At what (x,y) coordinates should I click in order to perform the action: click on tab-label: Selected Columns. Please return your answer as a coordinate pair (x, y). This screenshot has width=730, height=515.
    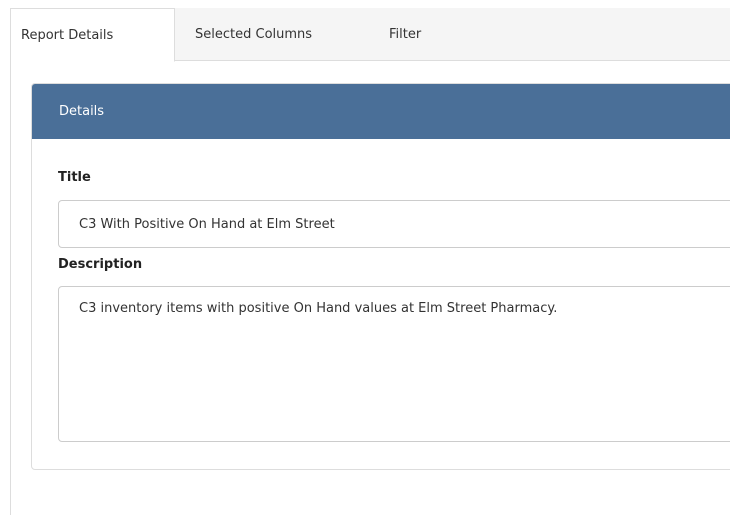
    Looking at the image, I should click on (254, 34).